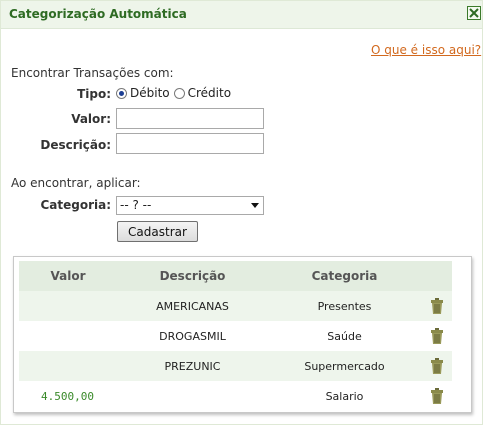  Describe the element at coordinates (98, 14) in the screenshot. I see `dialog-title: Categorização Automática` at that location.